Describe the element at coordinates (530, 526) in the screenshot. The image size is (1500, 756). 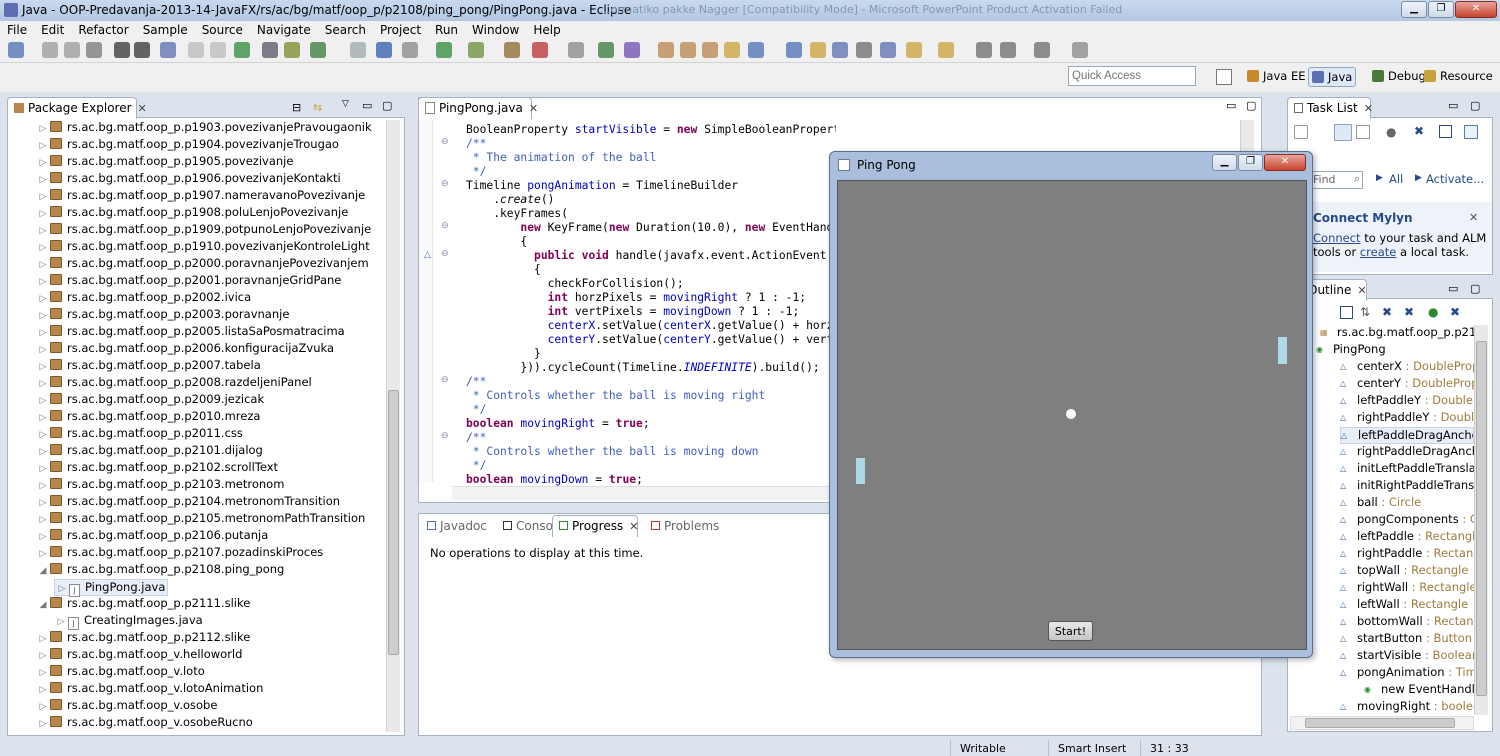
I see `tab-console: Console` at that location.